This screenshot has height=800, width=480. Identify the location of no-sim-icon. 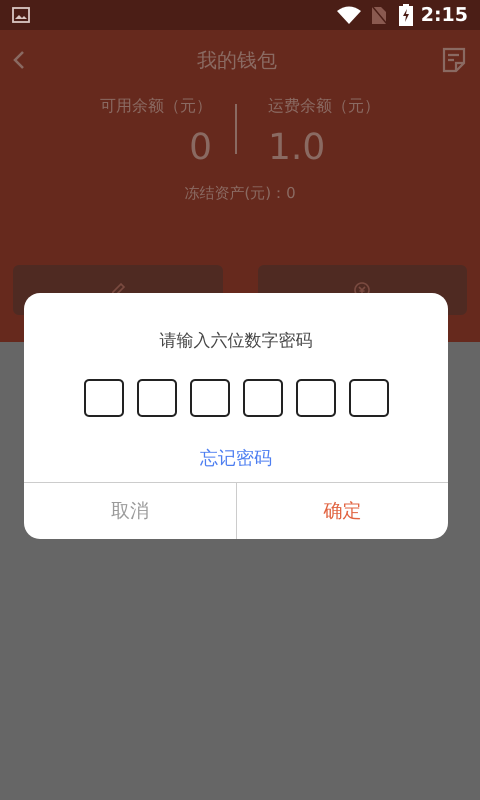
(378, 15).